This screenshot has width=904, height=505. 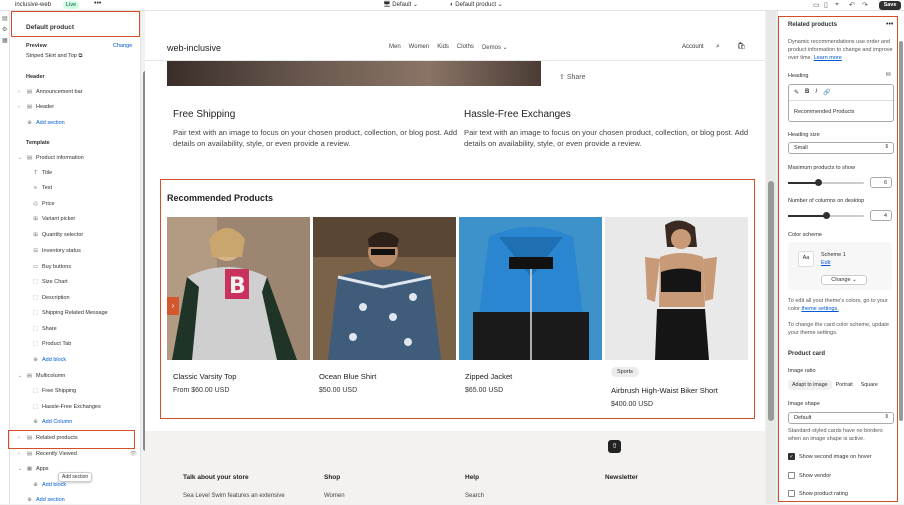 What do you see at coordinates (43, 204) in the screenshot?
I see `block-price: ◎ Price` at bounding box center [43, 204].